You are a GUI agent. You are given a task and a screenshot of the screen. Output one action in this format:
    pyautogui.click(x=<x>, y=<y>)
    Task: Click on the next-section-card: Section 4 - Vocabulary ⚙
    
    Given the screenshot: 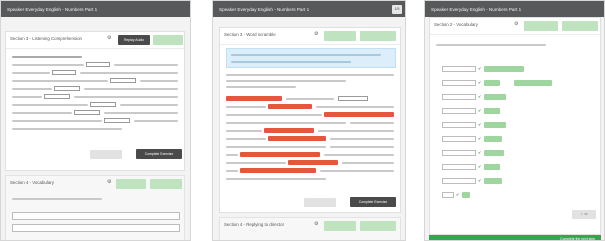 What is the action you would take?
    pyautogui.click(x=95, y=207)
    